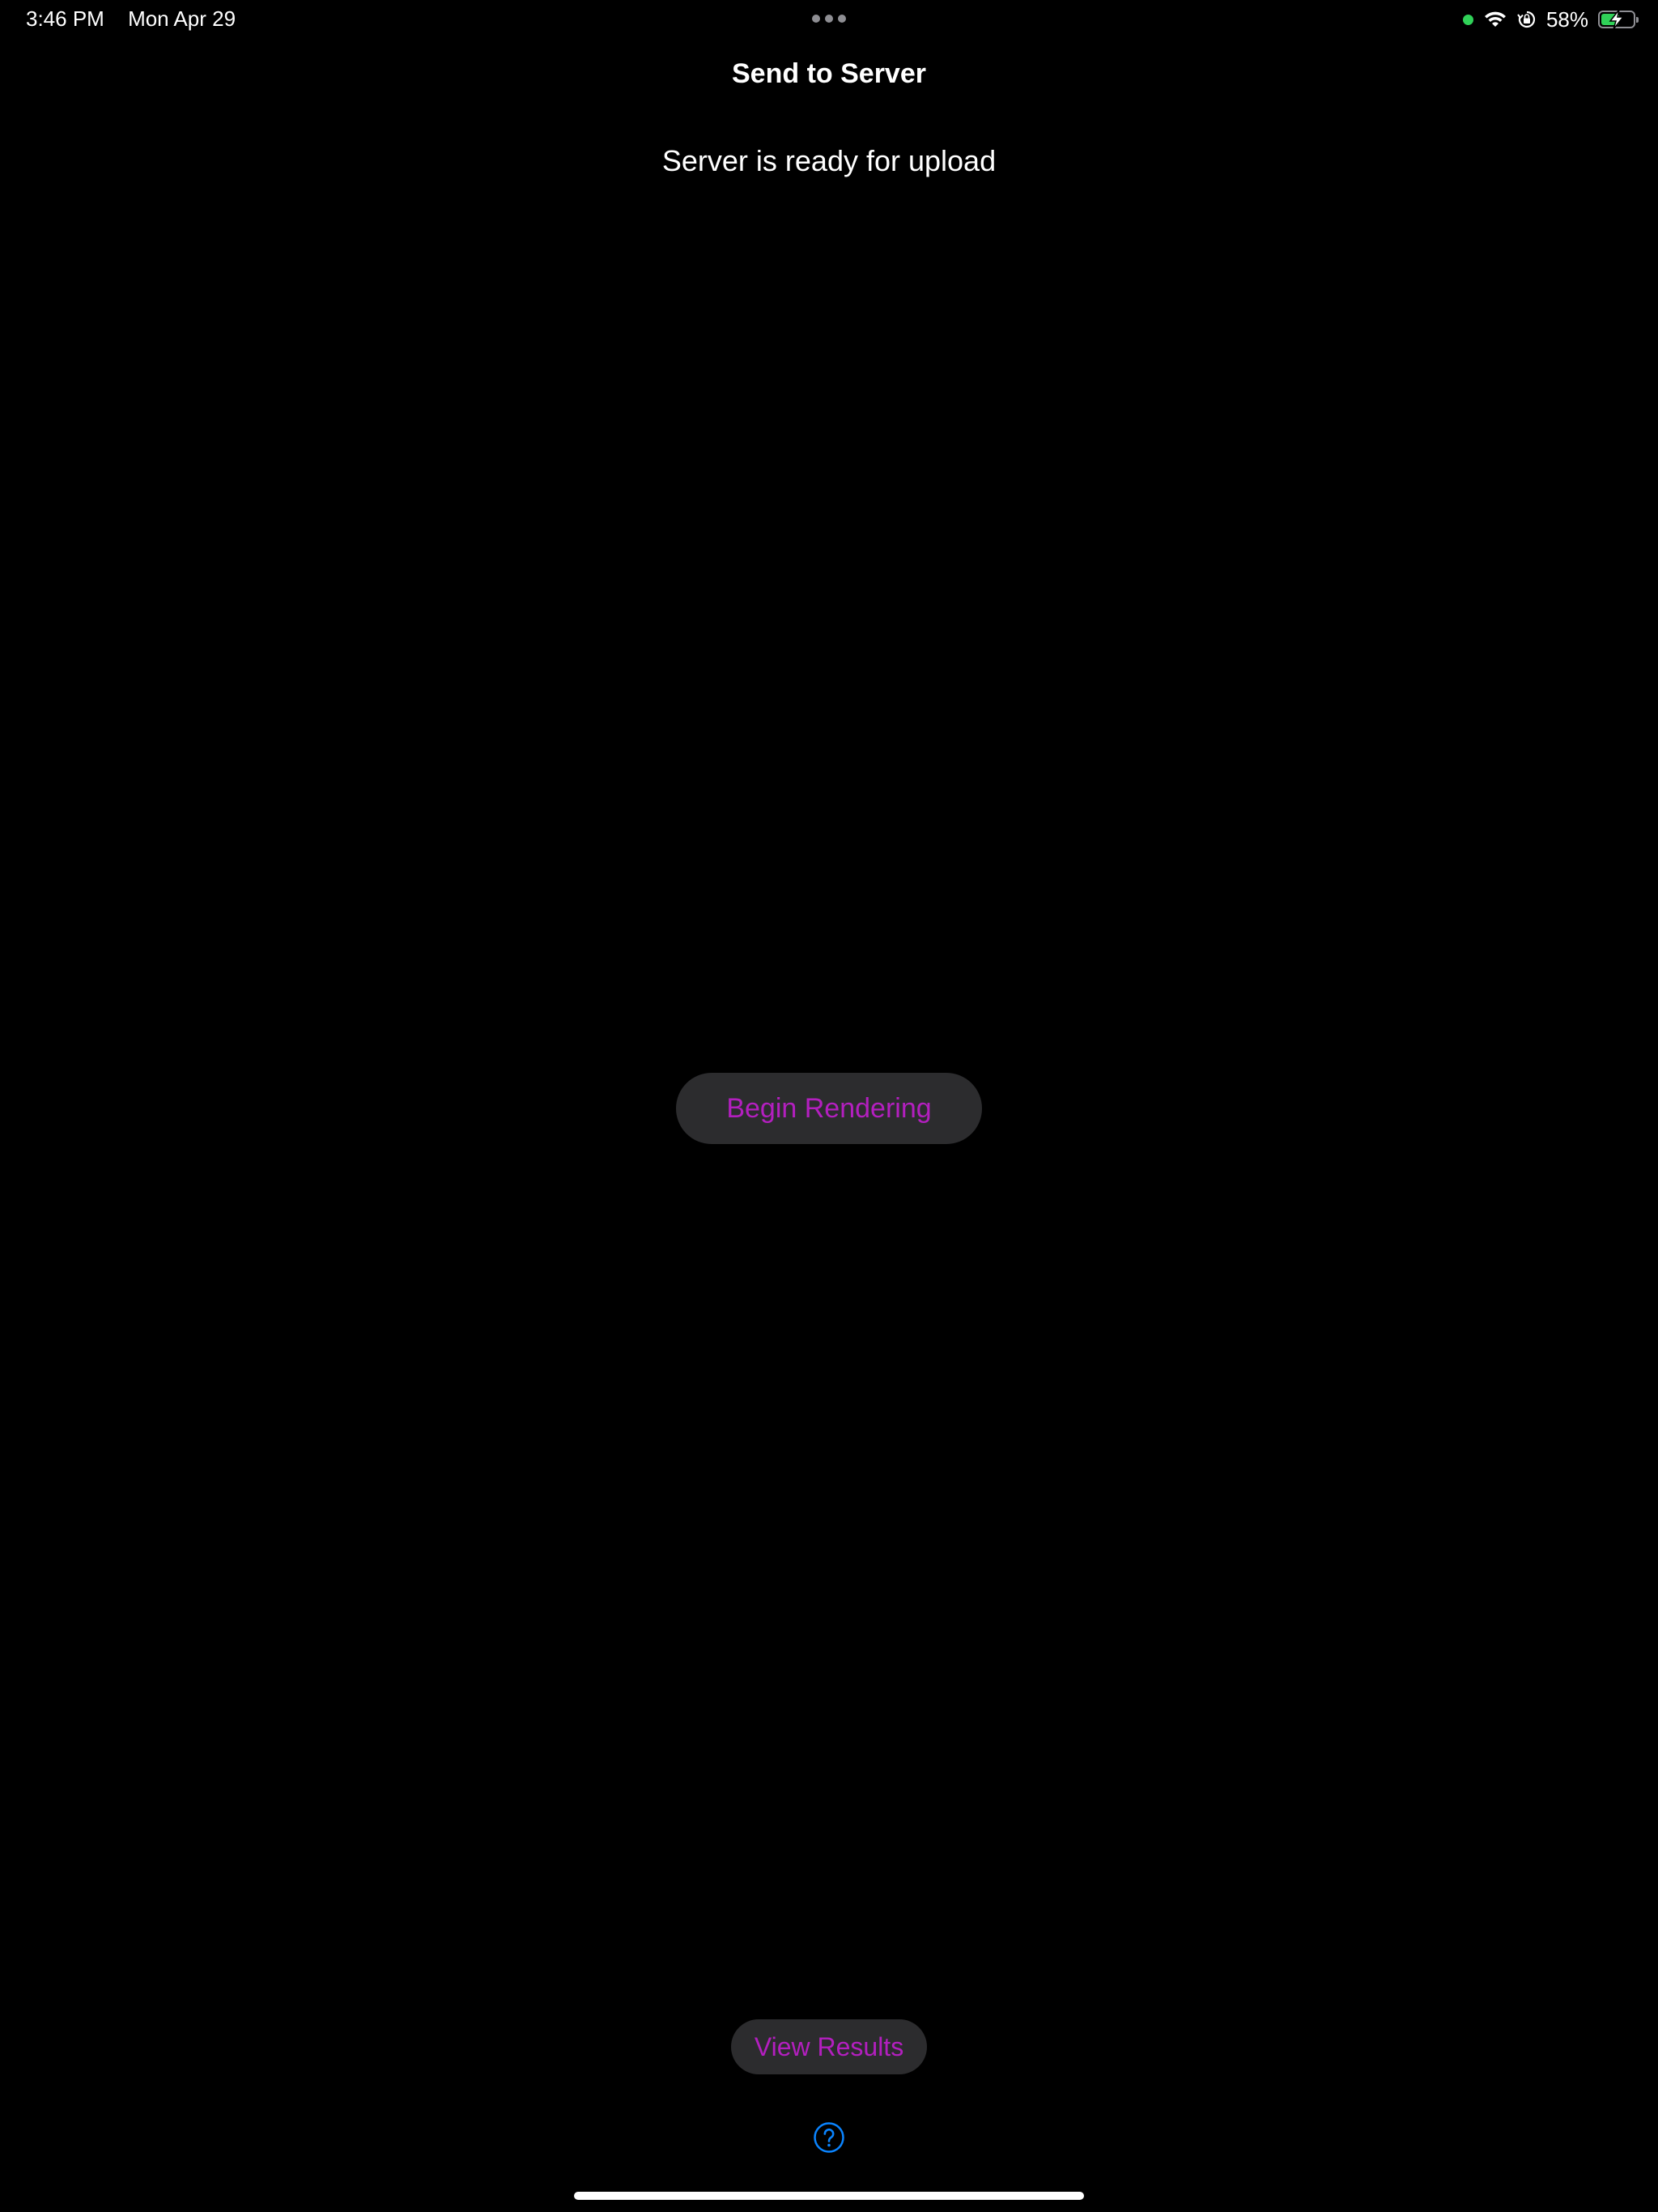  I want to click on begin-rendering-button: Begin Rendering, so click(829, 1109).